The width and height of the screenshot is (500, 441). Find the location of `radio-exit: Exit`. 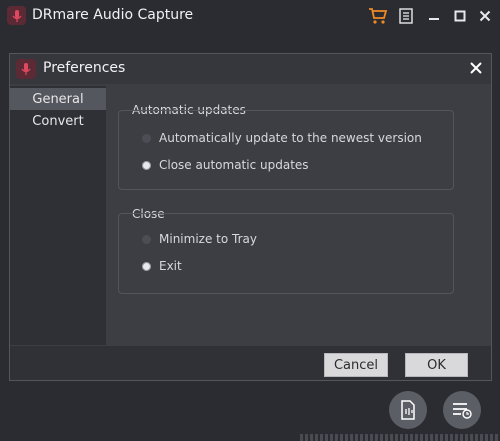

radio-exit: Exit is located at coordinates (162, 266).